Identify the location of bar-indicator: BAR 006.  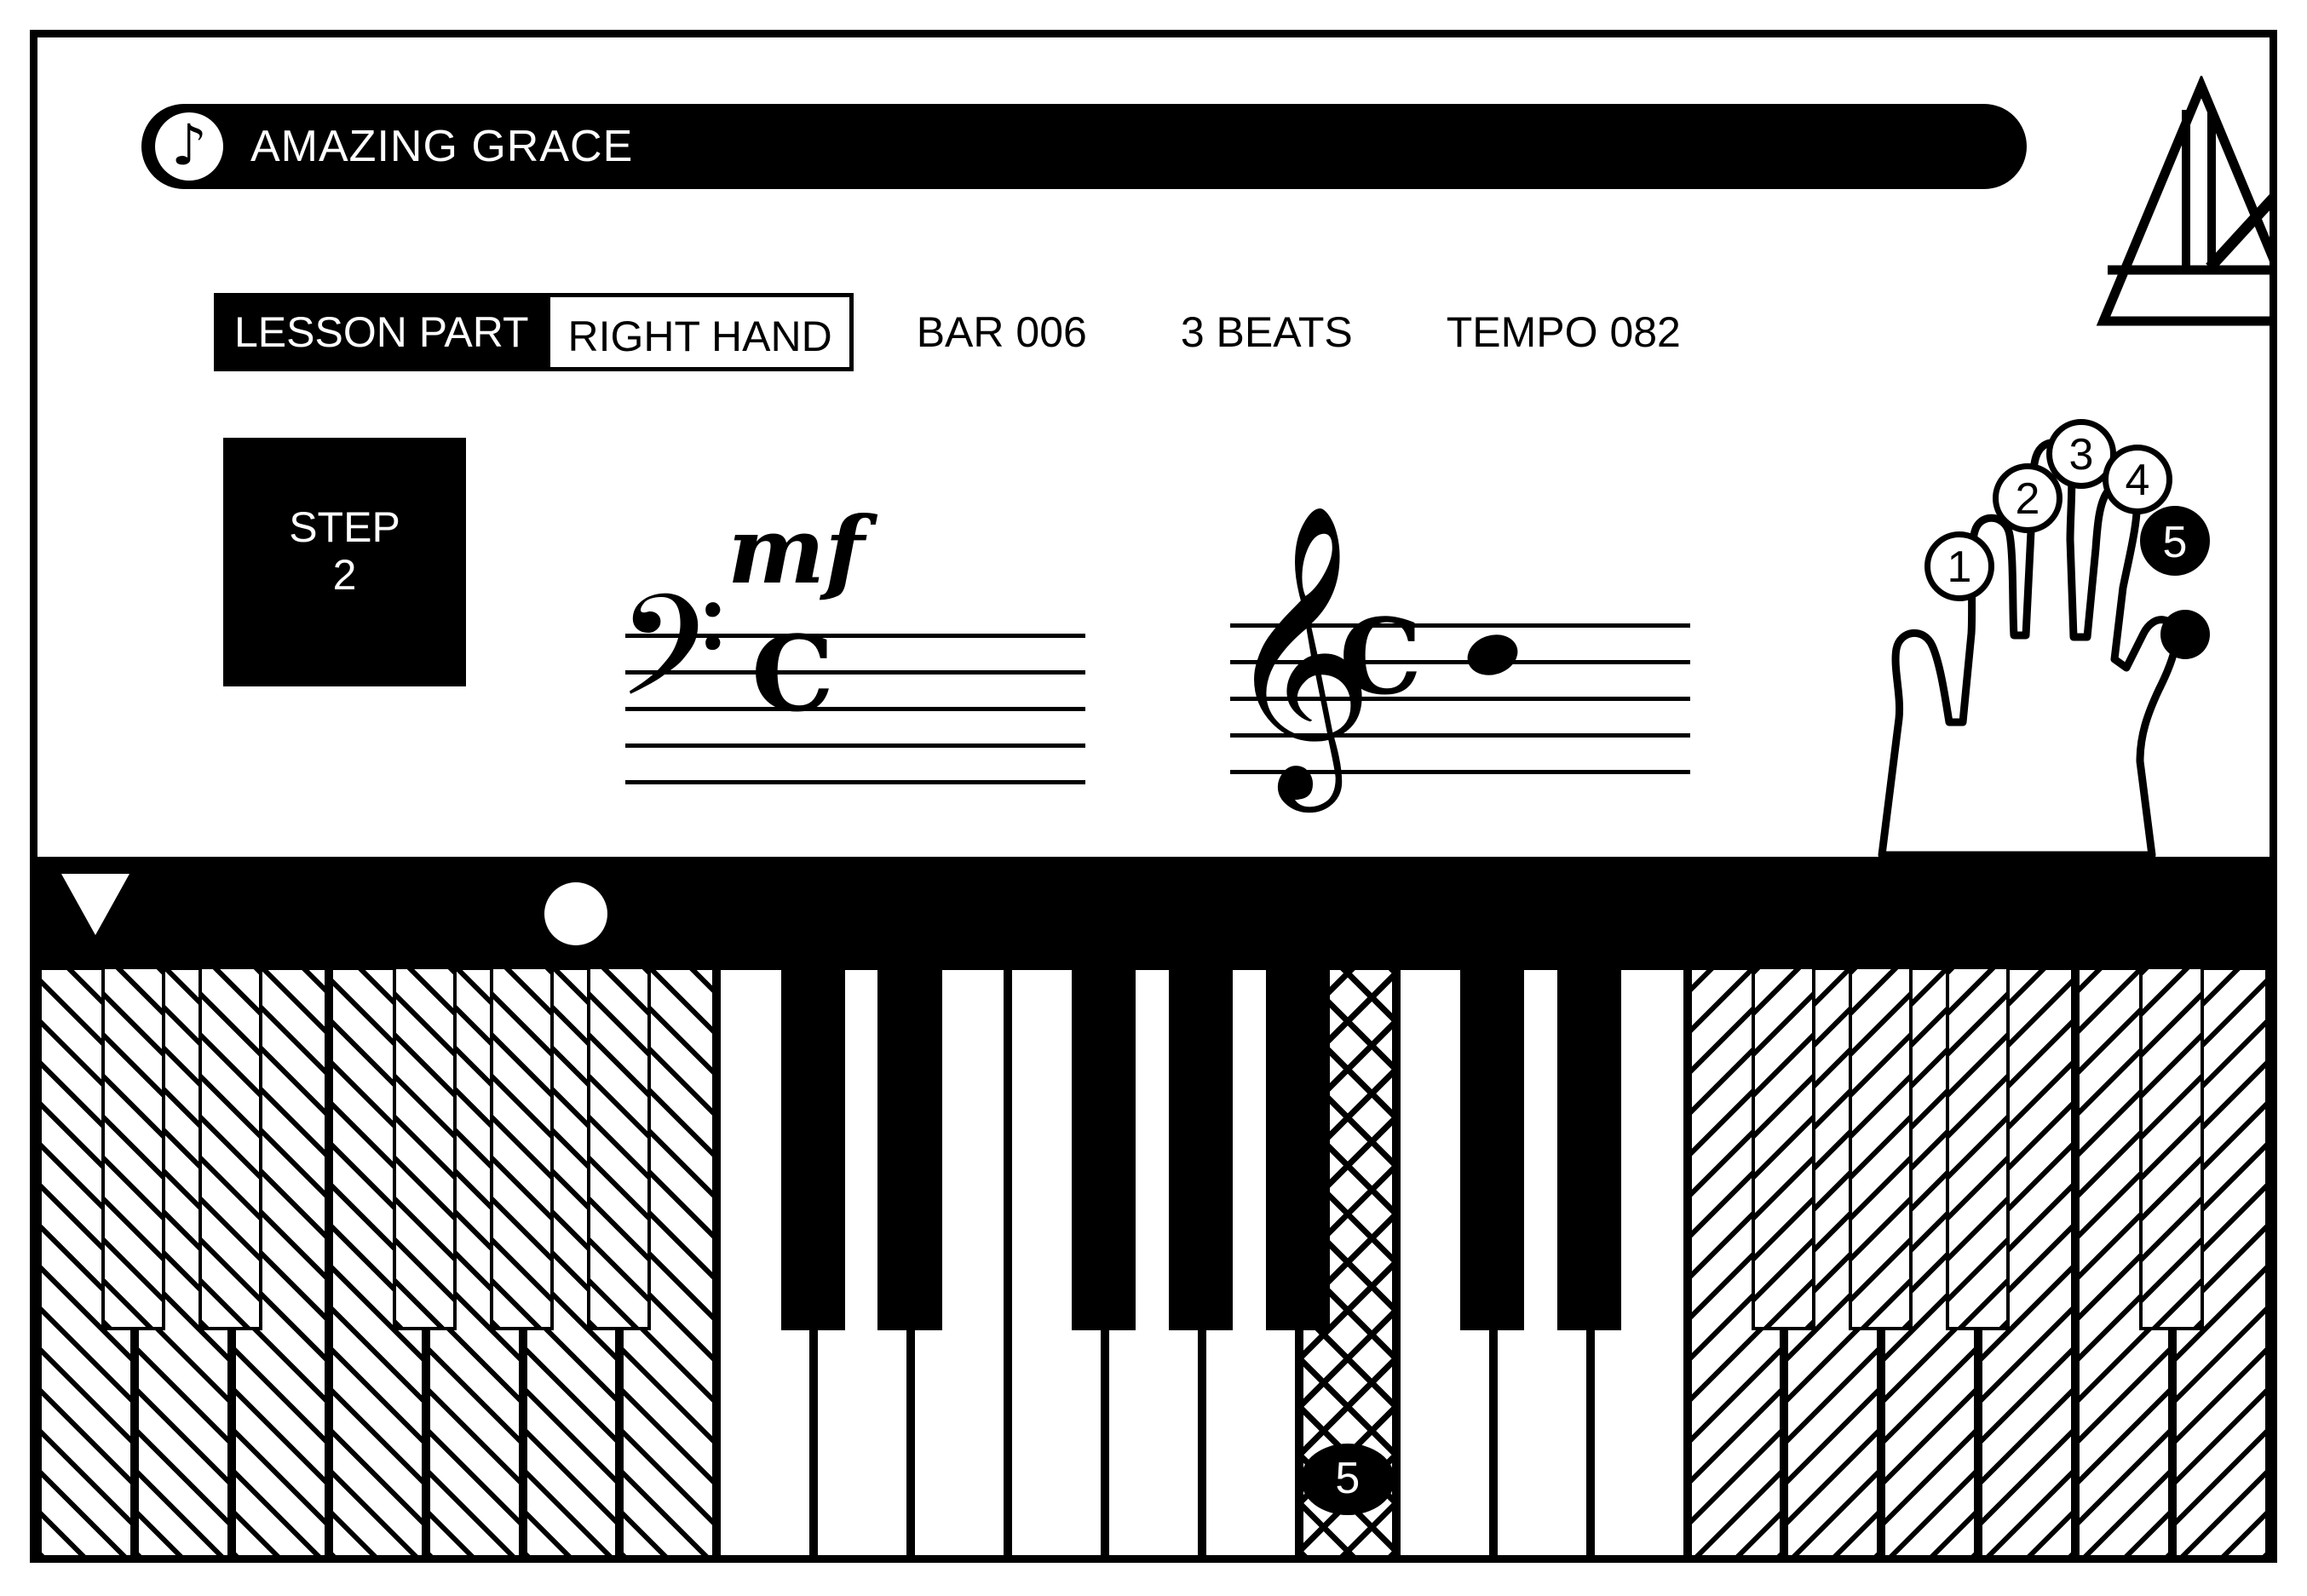
(1001, 332).